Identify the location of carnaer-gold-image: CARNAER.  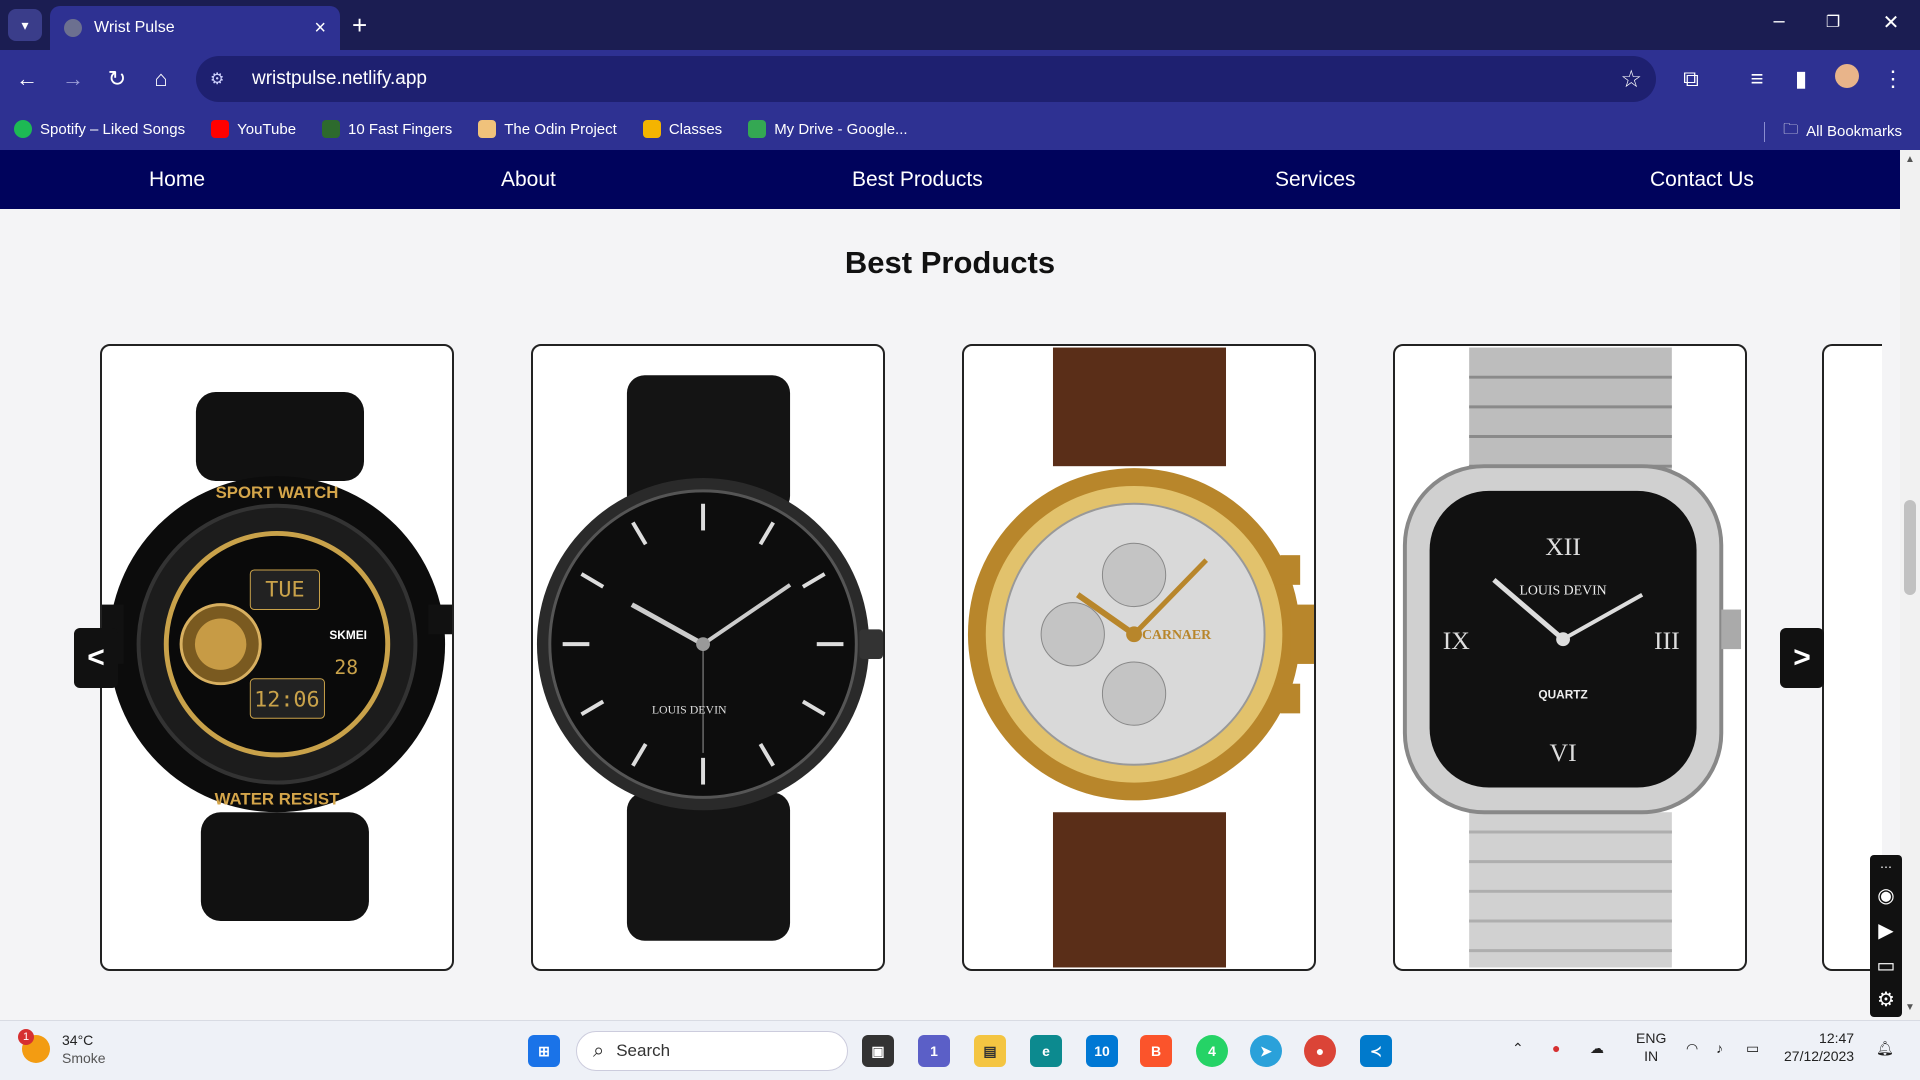
(1140, 657).